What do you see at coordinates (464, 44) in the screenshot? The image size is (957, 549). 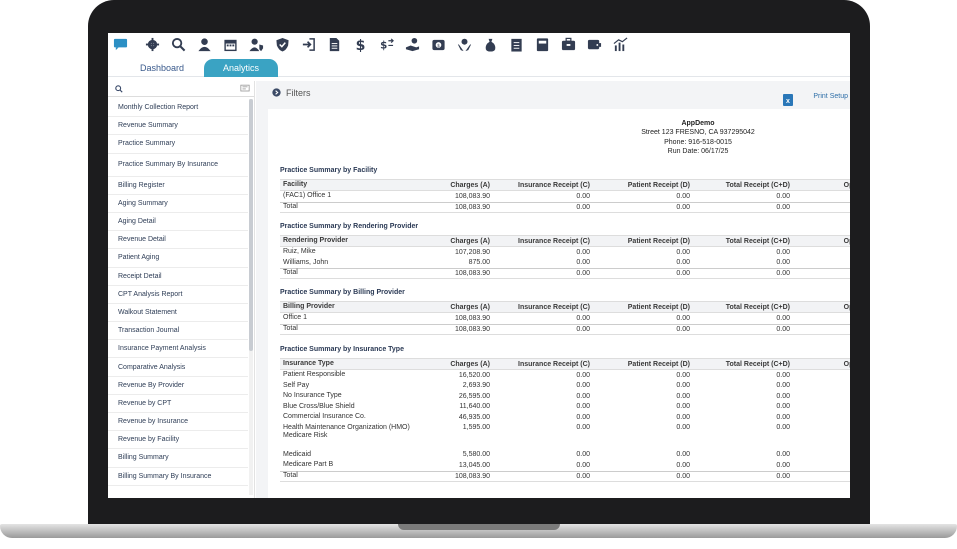 I see `hands-dollar-icon` at bounding box center [464, 44].